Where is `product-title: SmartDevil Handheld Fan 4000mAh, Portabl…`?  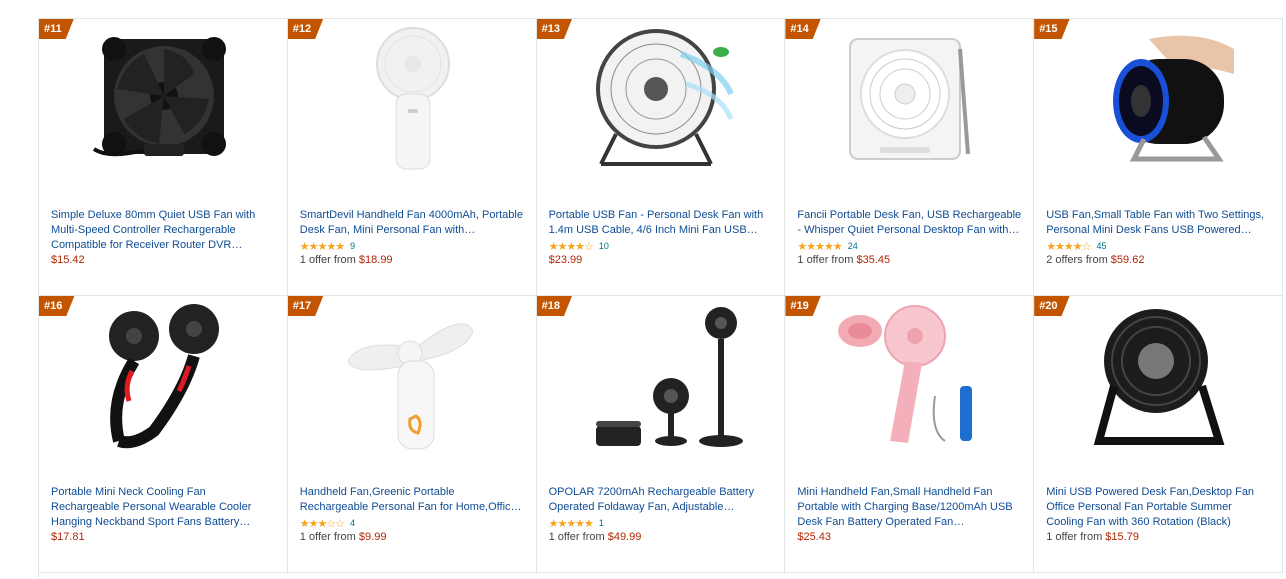 product-title: SmartDevil Handheld Fan 4000mAh, Portabl… is located at coordinates (413, 223).